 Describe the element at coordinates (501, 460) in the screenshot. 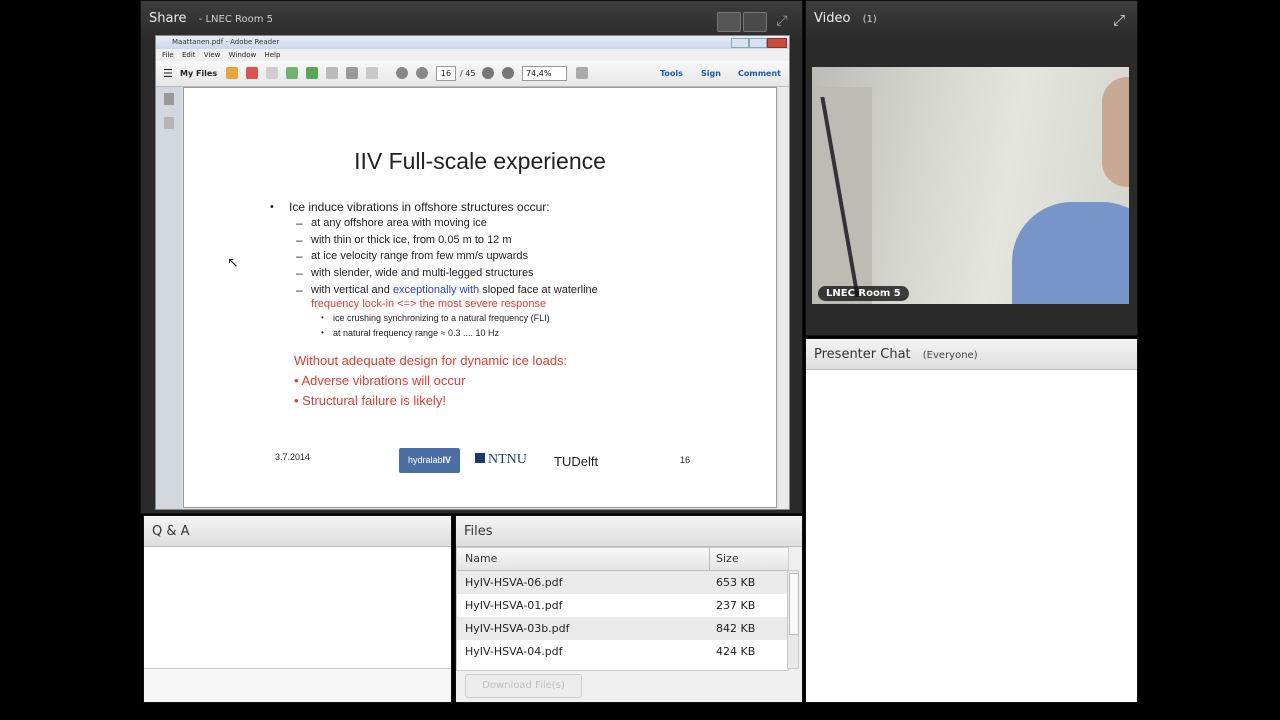

I see `ntnu-logo: NTNU` at that location.